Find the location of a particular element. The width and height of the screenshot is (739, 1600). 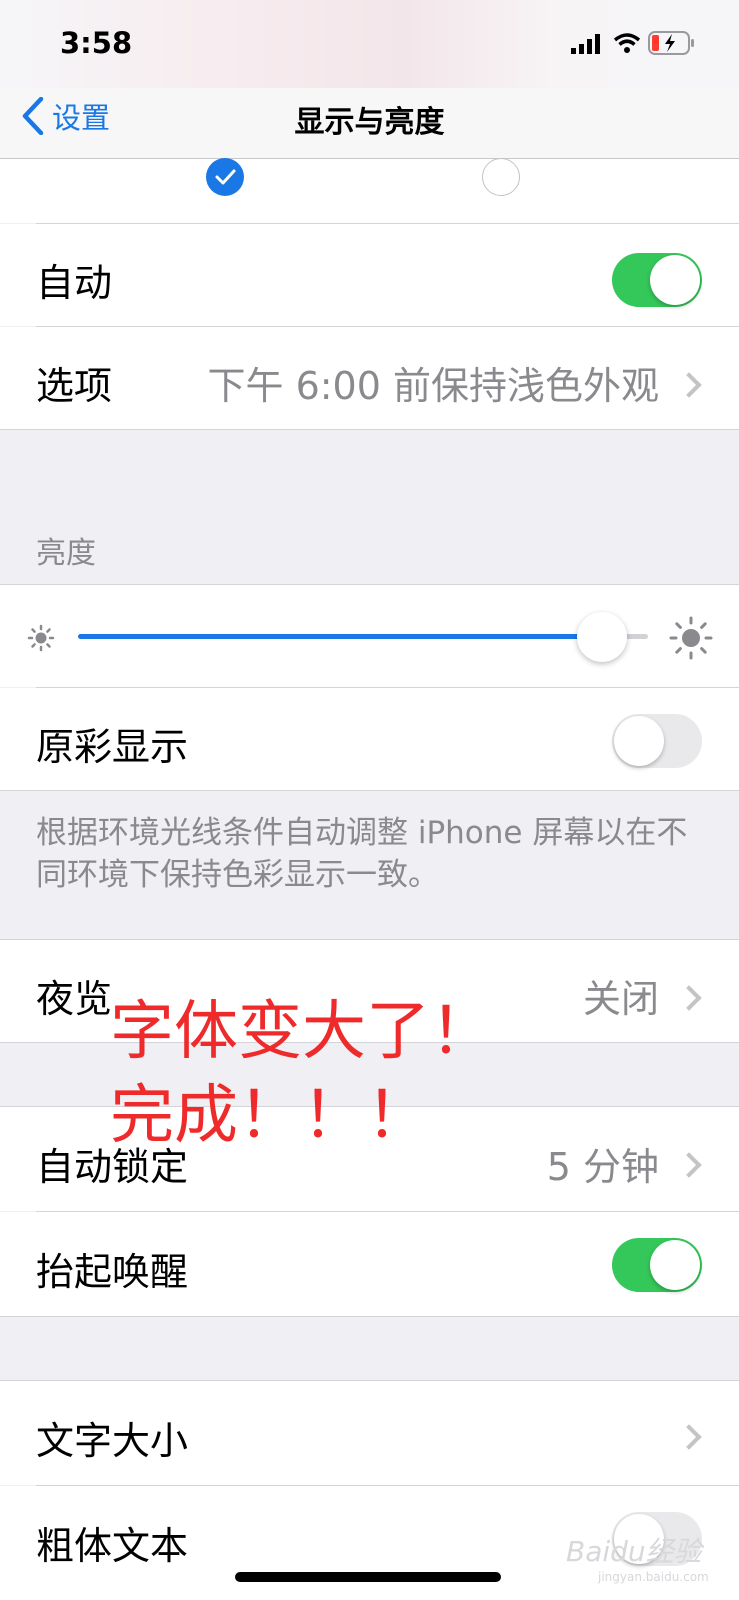

auto-lock-value: 5 分钟 is located at coordinates (602, 1167).